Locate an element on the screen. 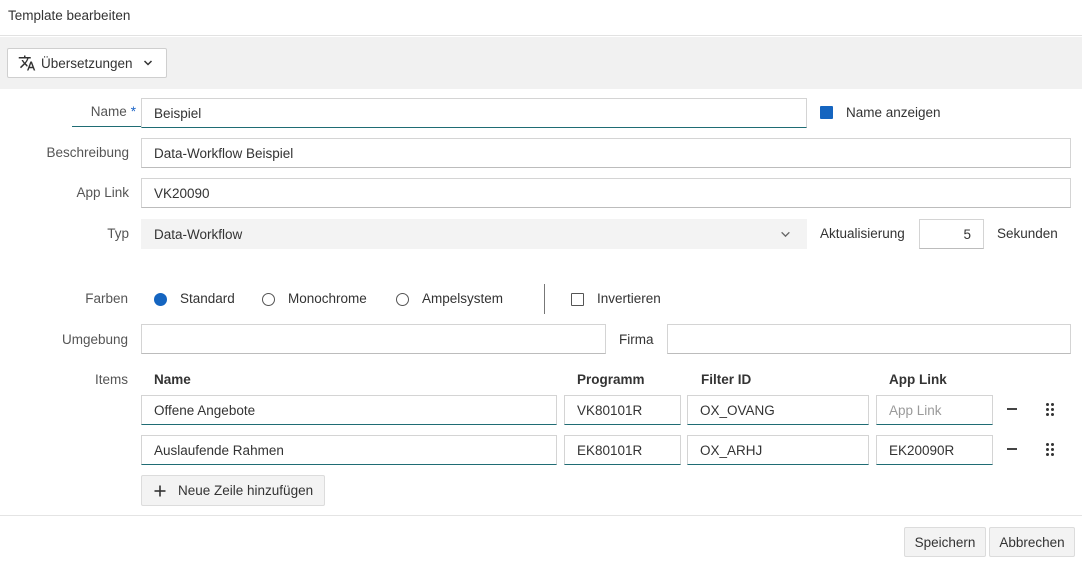 The height and width of the screenshot is (565, 1082). radio-standard is located at coordinates (160, 299).